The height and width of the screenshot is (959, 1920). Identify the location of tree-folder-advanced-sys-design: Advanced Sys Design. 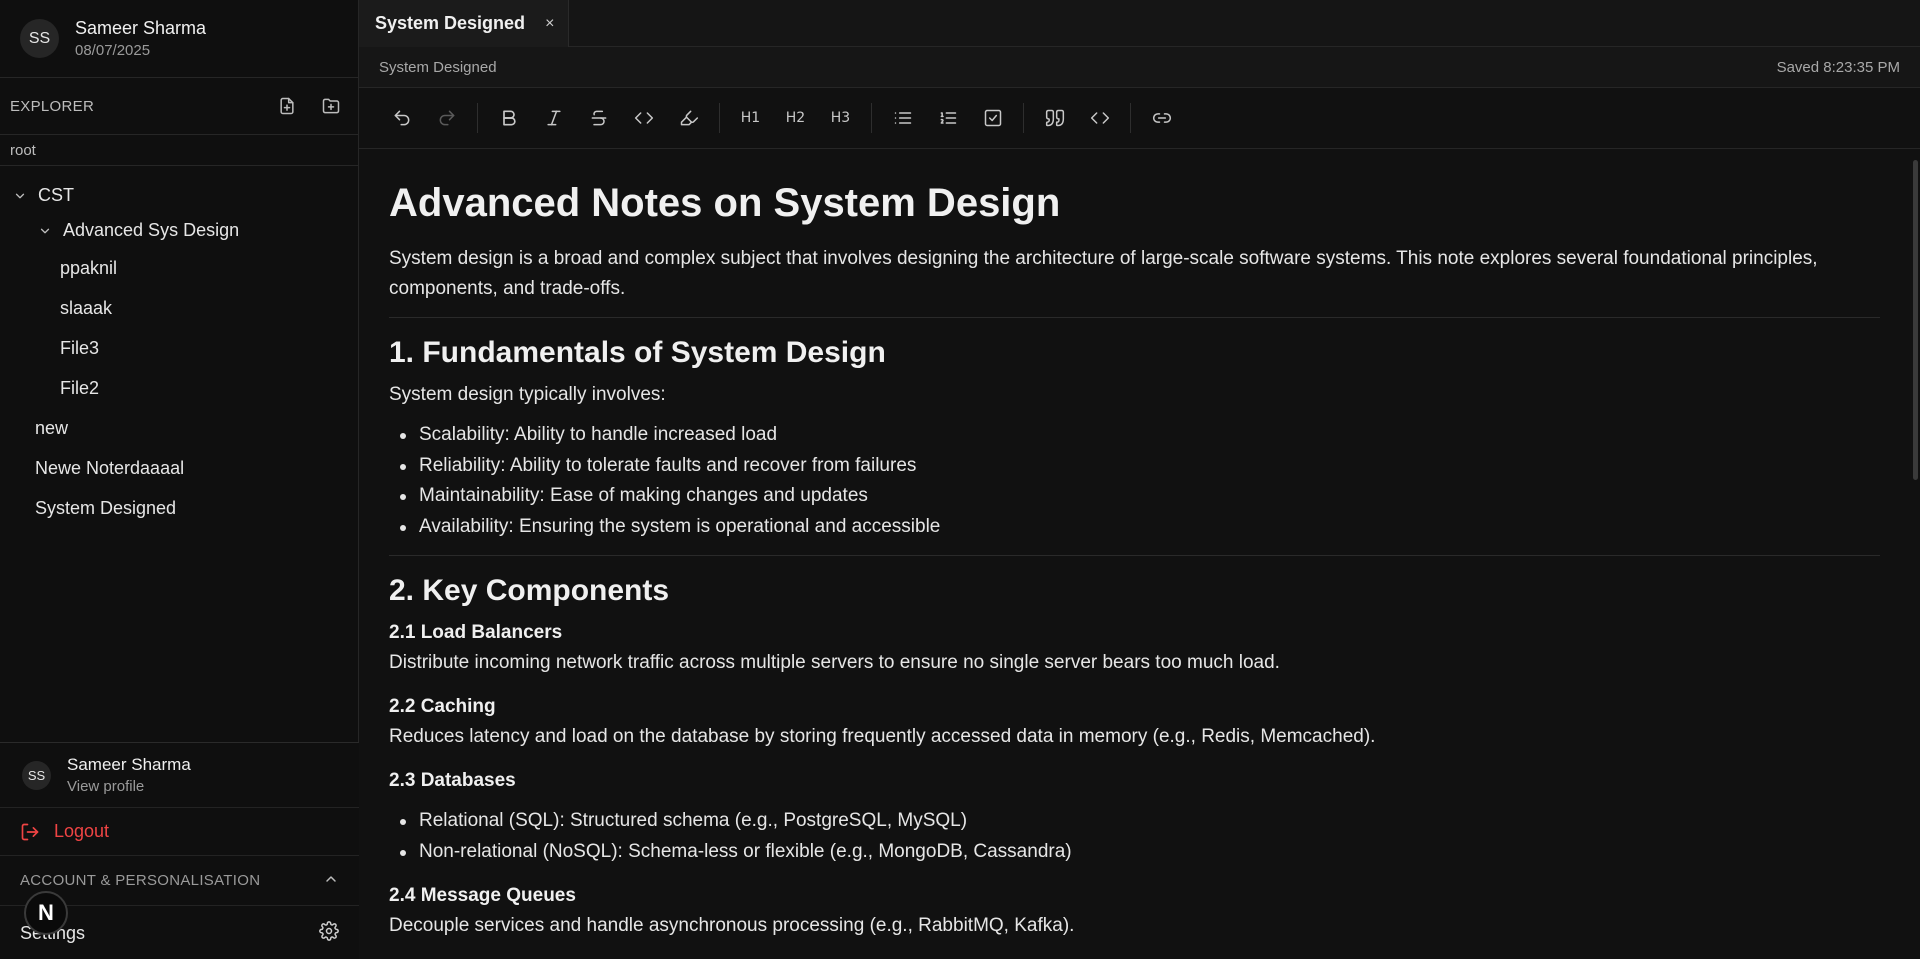
(179, 230).